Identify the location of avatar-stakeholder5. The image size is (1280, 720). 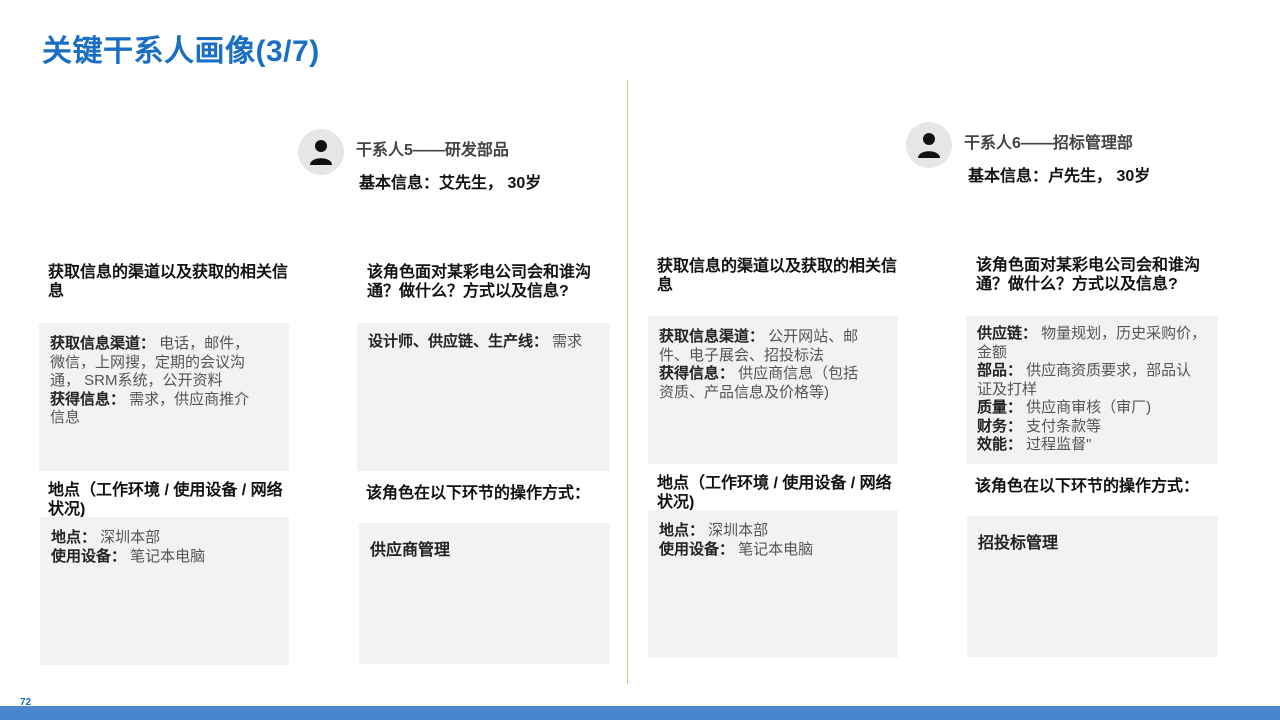
(321, 152).